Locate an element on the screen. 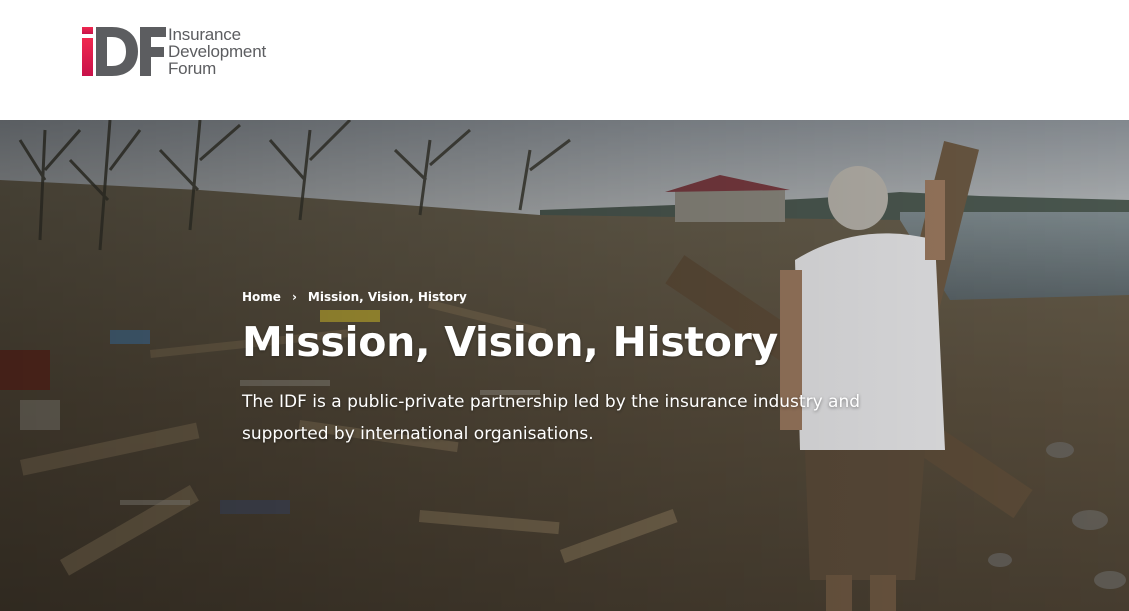  breadcrumb: Home › Mission, Vision, History is located at coordinates (562, 297).